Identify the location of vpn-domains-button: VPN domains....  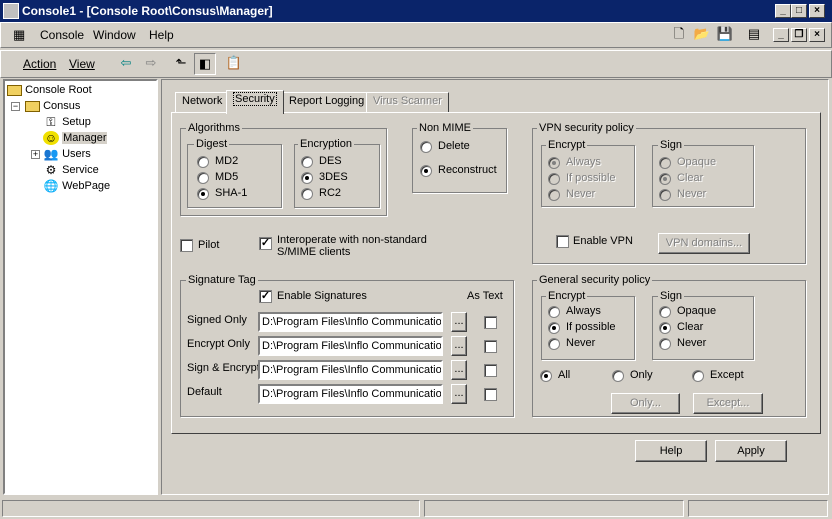
(704, 243).